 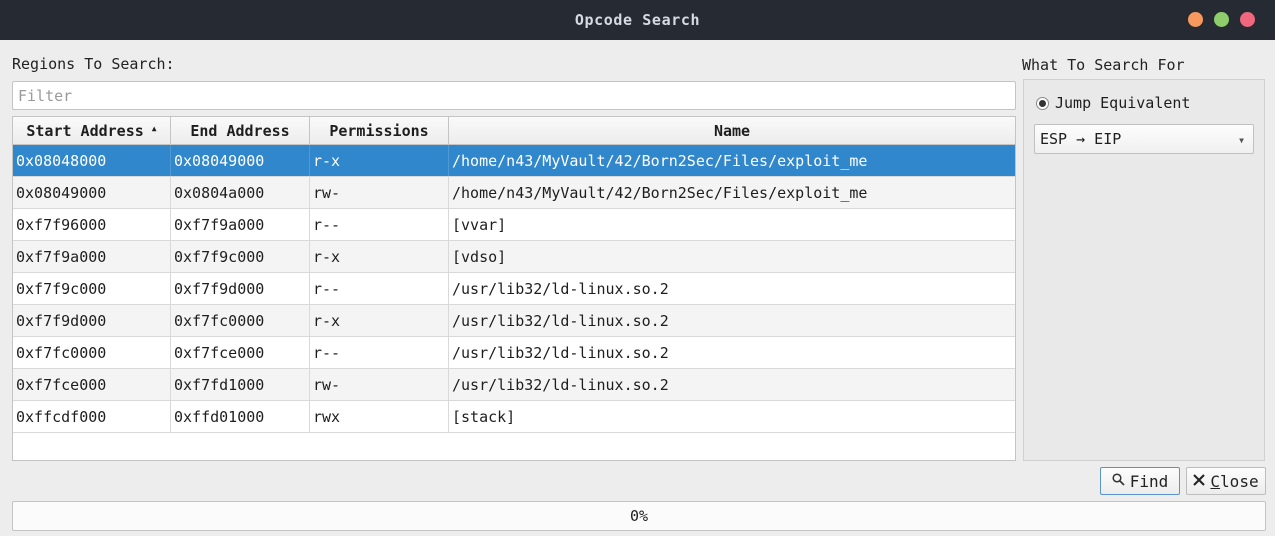 I want to click on end-address-cell: 0xffd01000, so click(x=240, y=416).